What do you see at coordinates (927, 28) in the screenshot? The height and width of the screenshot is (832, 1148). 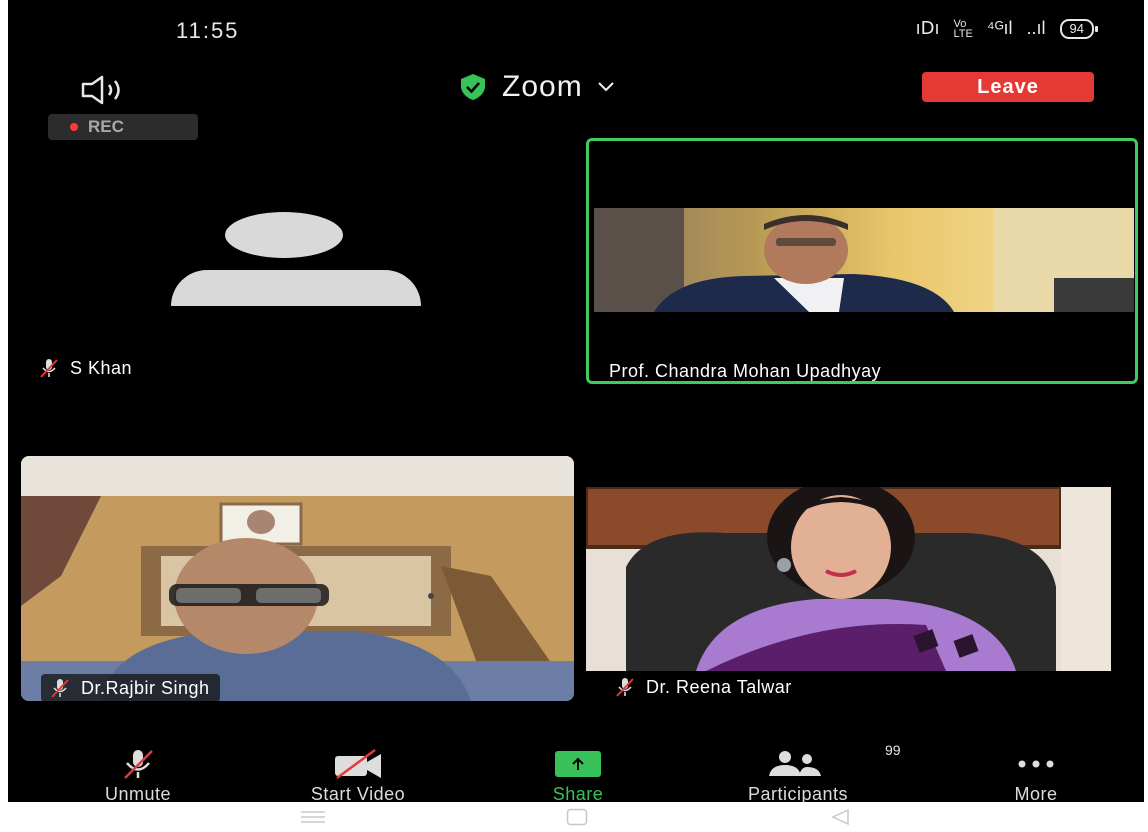 I see `vibrate-icon: ıⅮı` at bounding box center [927, 28].